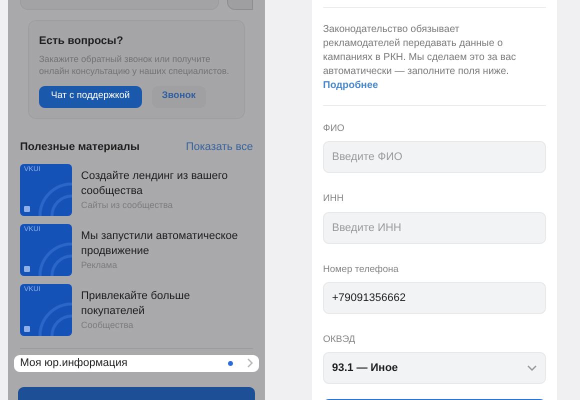 This screenshot has width=580, height=400. Describe the element at coordinates (334, 129) in the screenshot. I see `field-label: ФИО` at that location.